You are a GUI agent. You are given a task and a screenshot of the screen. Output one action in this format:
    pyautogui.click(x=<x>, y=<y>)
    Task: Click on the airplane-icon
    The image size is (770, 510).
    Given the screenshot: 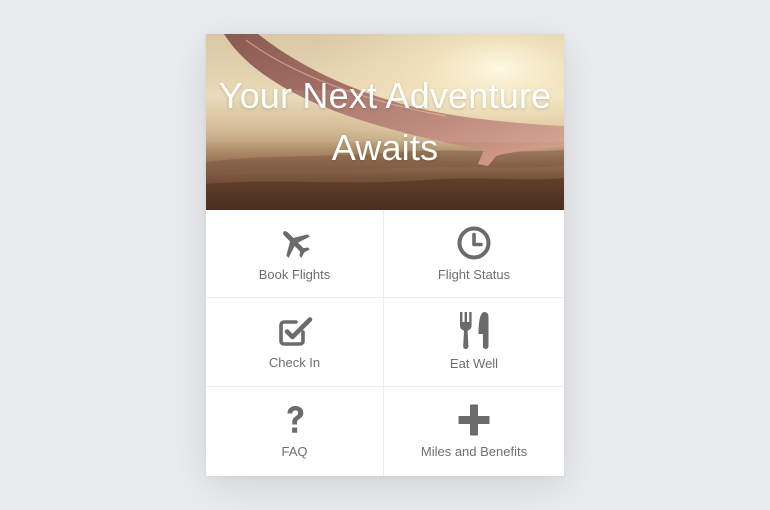 What is the action you would take?
    pyautogui.click(x=296, y=244)
    